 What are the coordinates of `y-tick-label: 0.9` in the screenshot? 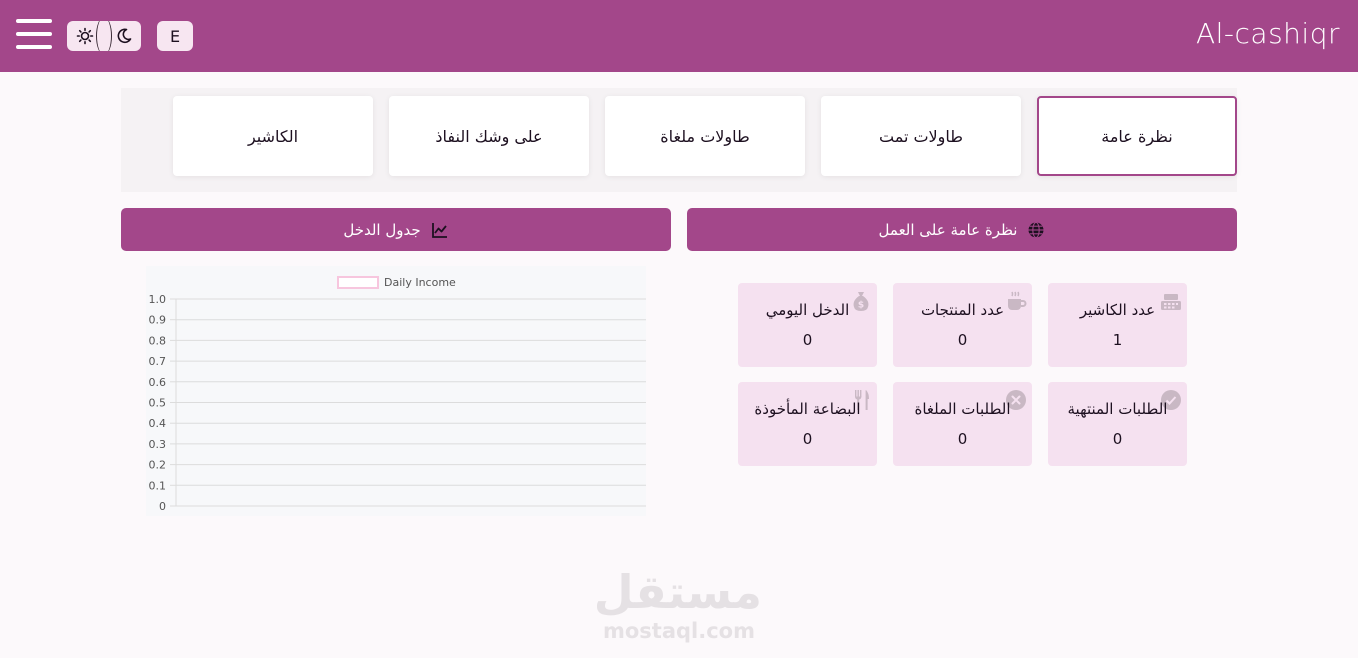 It's located at (158, 320).